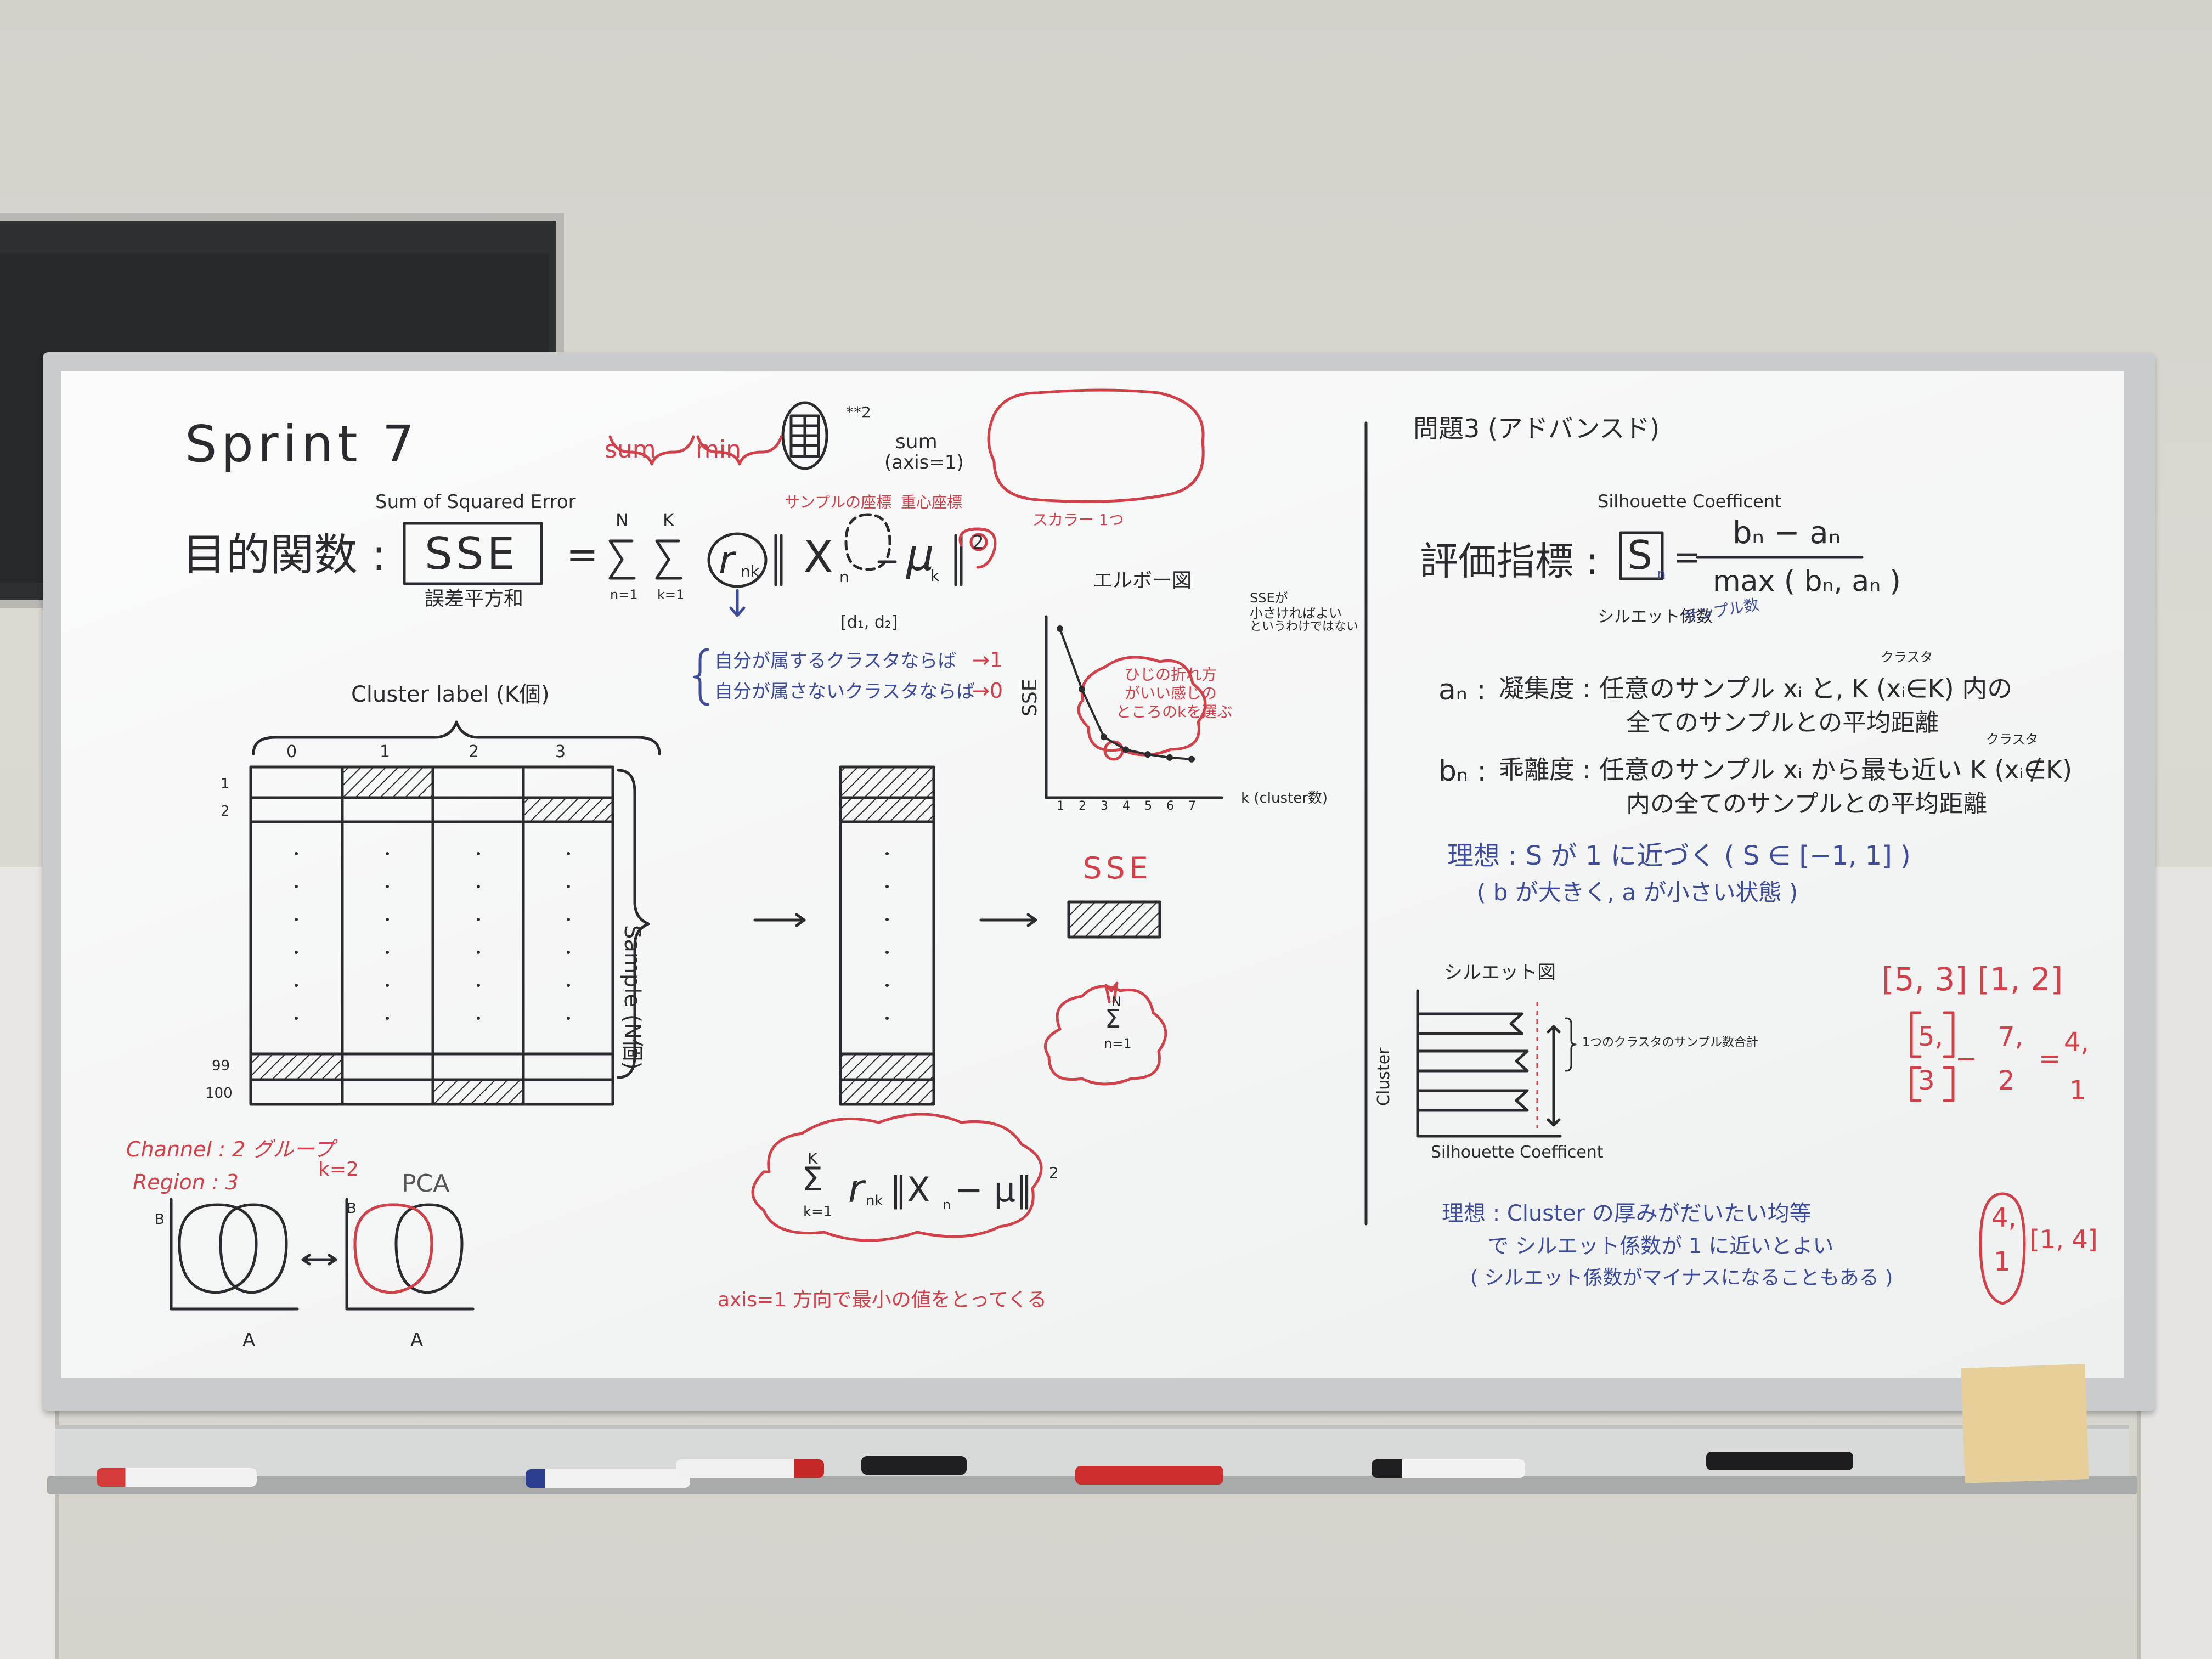  Describe the element at coordinates (622, 520) in the screenshot. I see `sum-n-top: N` at that location.